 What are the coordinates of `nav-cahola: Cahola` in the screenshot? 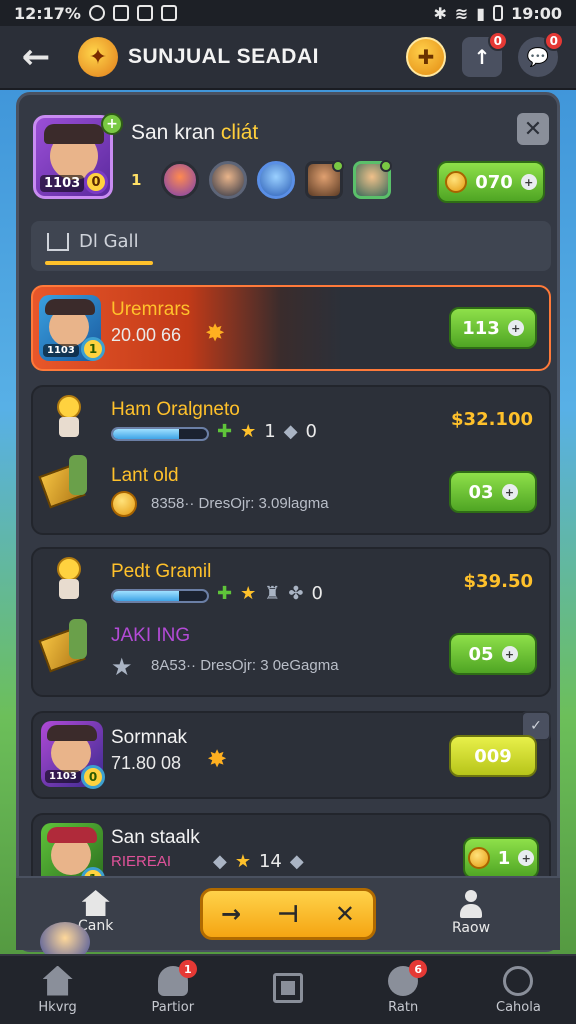 It's located at (518, 990).